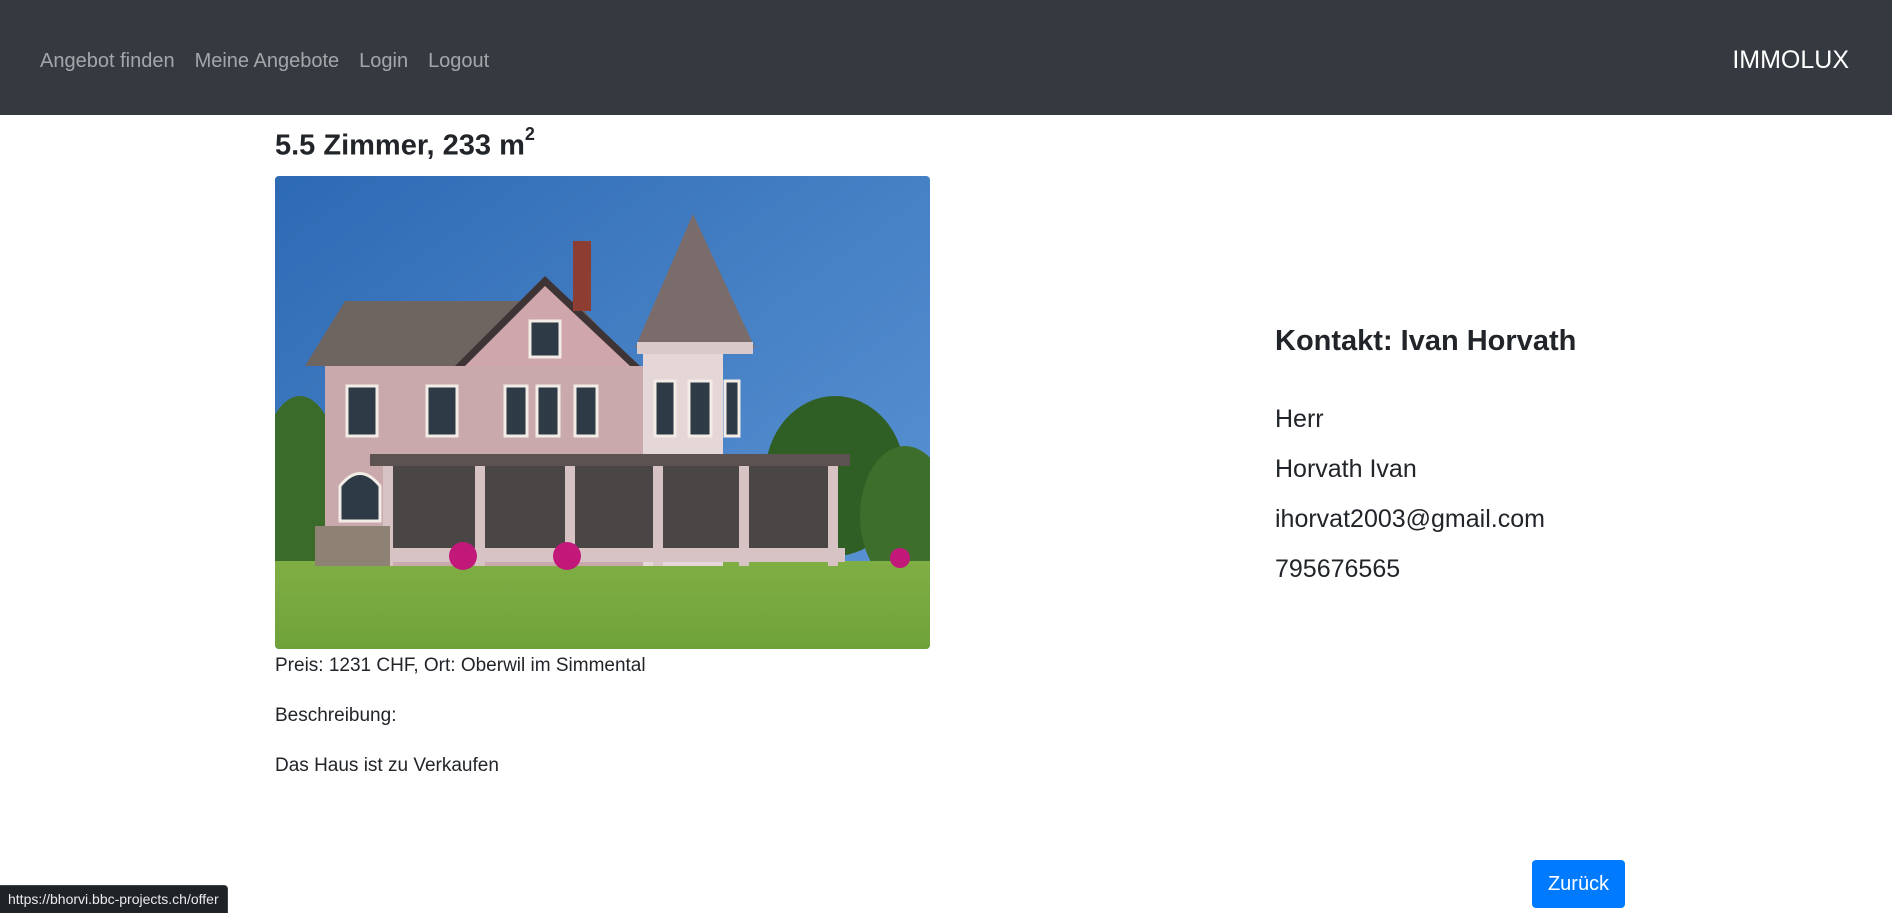 The width and height of the screenshot is (1892, 913). Describe the element at coordinates (529, 134) in the screenshot. I see `offer-title-superscript: 2` at that location.